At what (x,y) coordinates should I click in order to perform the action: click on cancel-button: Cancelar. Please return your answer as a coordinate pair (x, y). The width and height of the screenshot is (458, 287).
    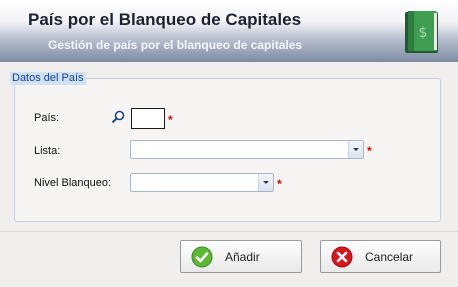
    Looking at the image, I should click on (380, 256).